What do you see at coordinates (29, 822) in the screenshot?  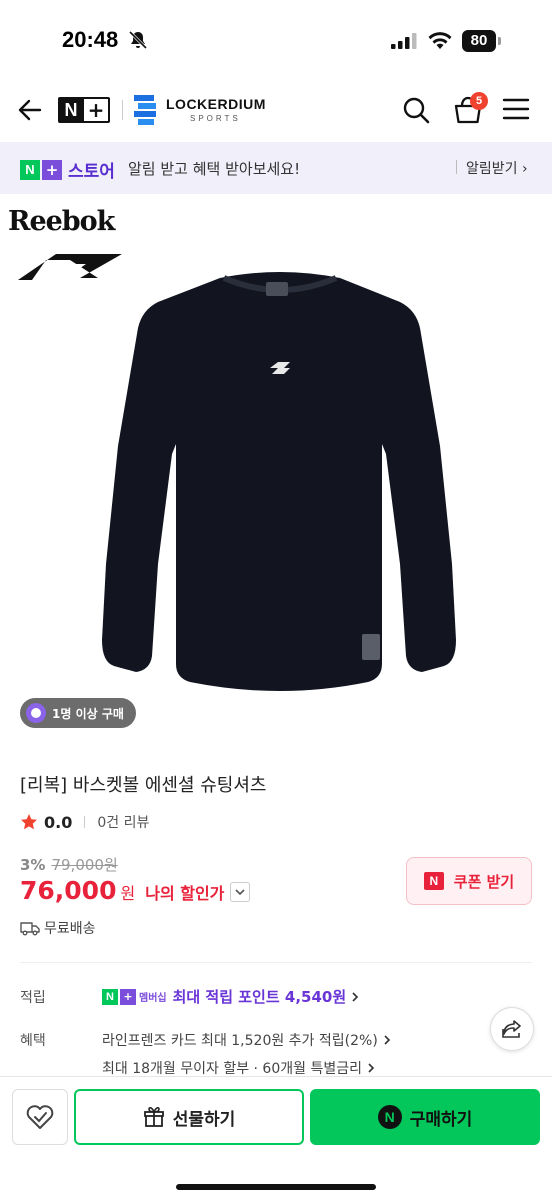 I see `star-icon` at bounding box center [29, 822].